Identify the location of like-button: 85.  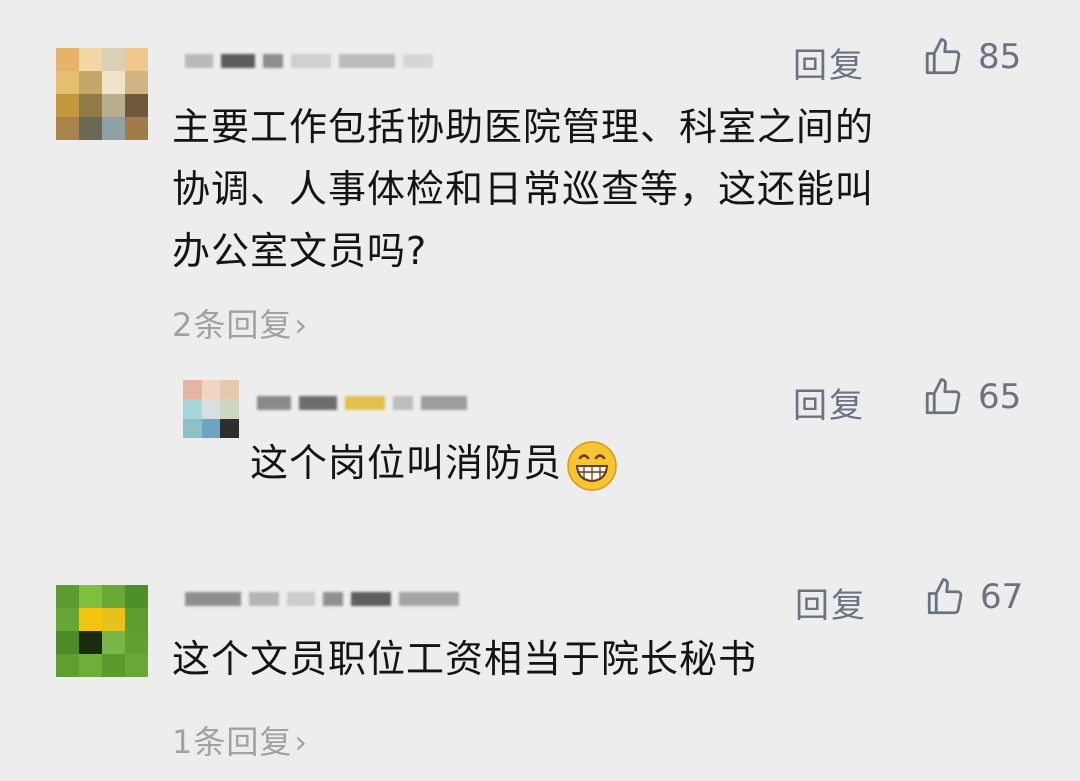
(971, 57).